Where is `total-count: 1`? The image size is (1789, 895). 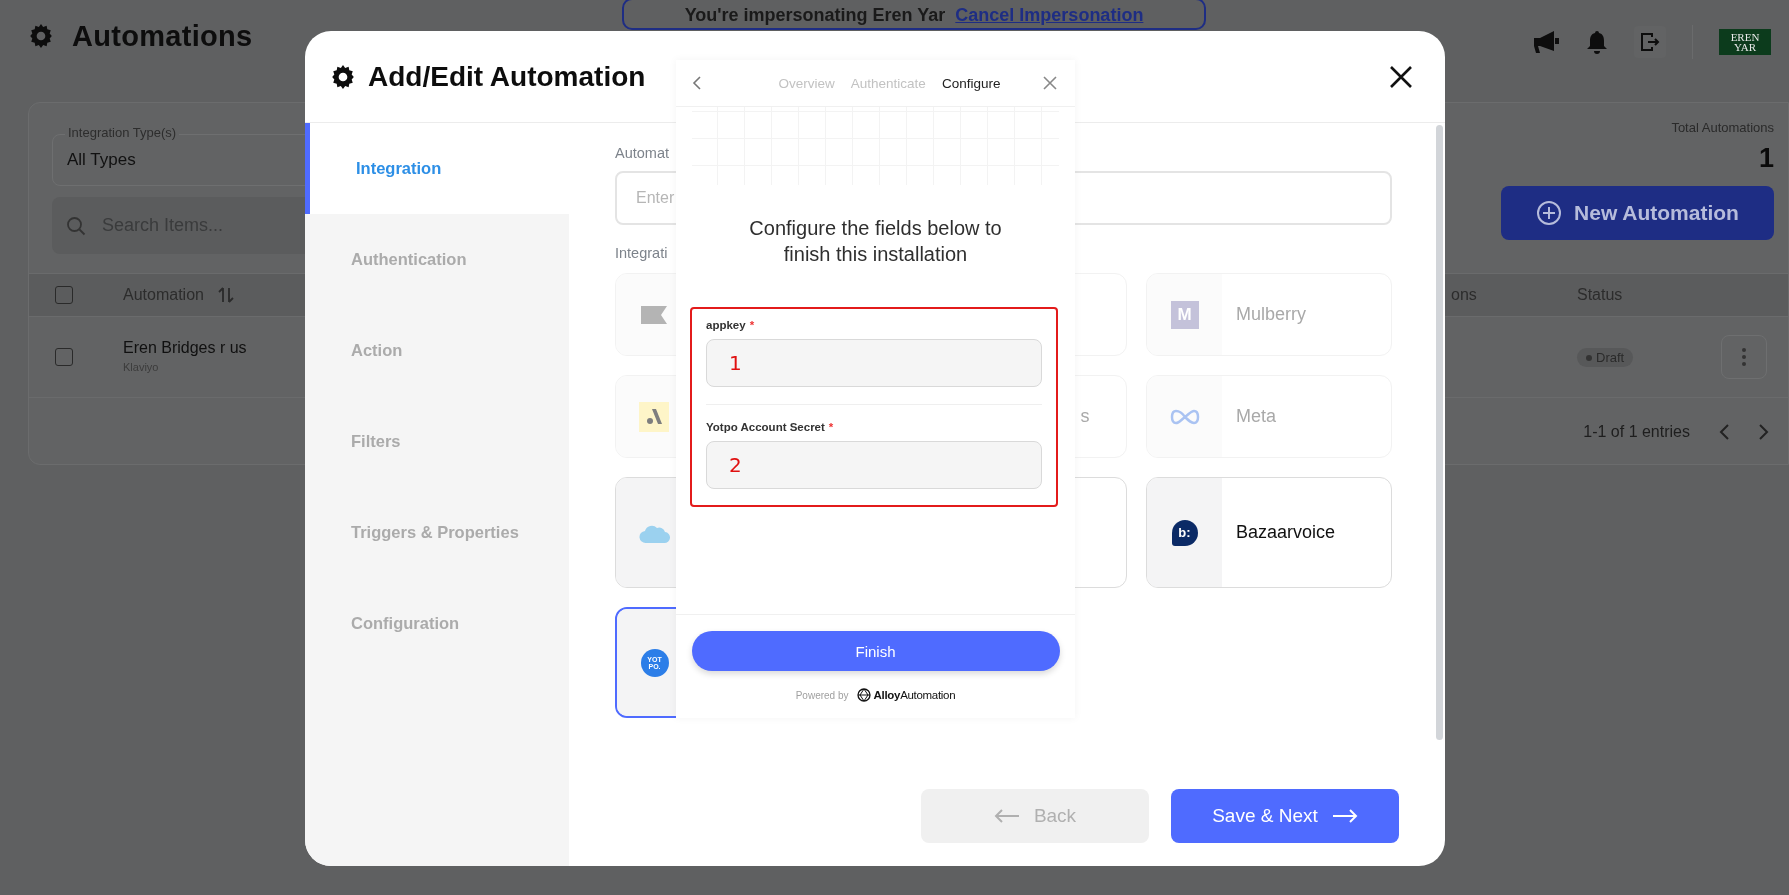 total-count: 1 is located at coordinates (1766, 158).